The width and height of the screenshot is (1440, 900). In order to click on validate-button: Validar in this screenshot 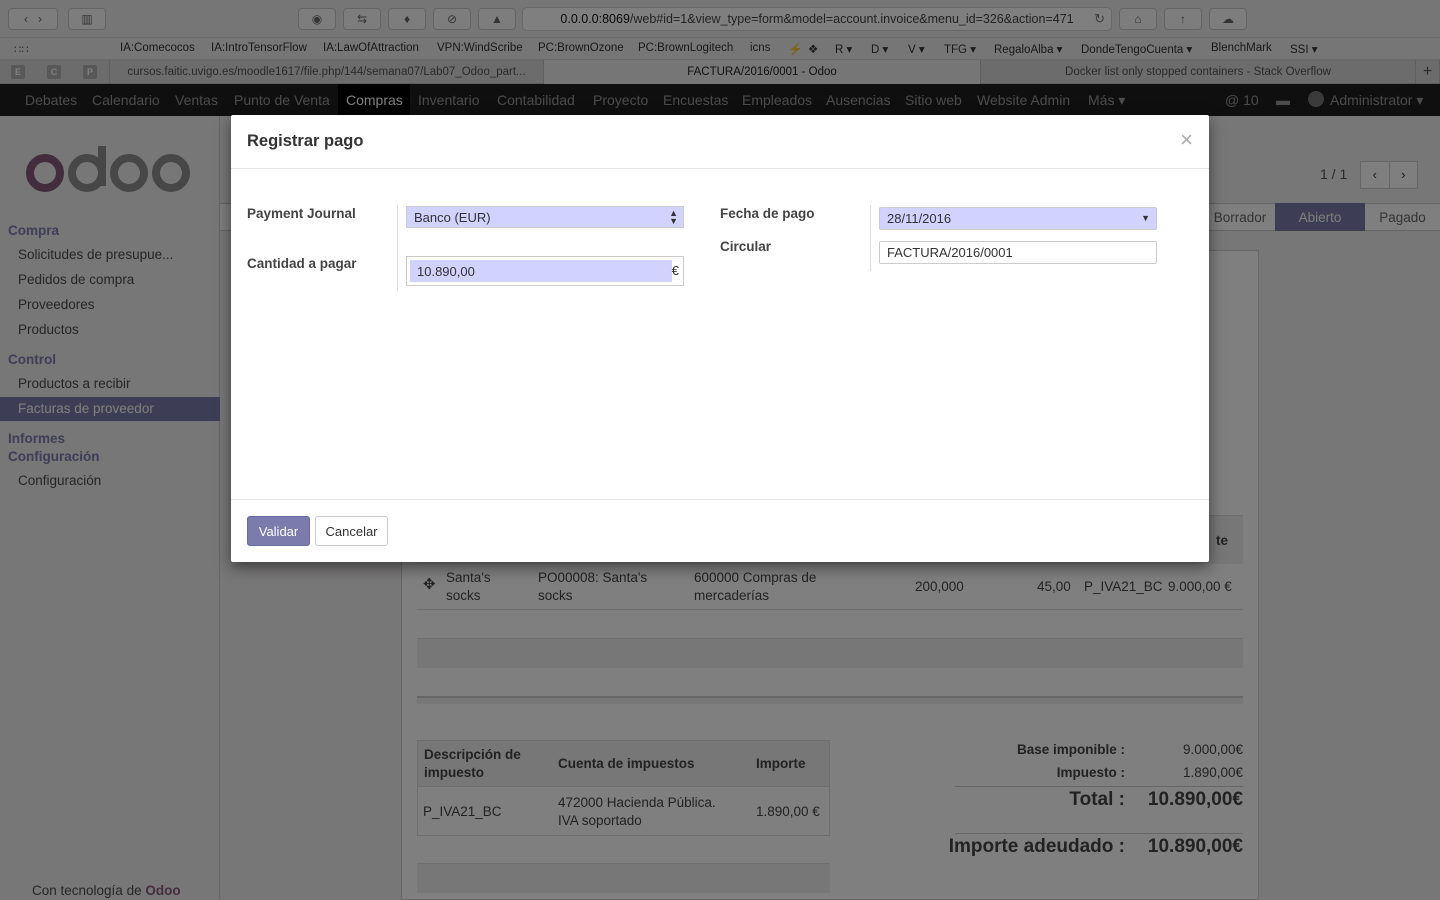, I will do `click(278, 531)`.